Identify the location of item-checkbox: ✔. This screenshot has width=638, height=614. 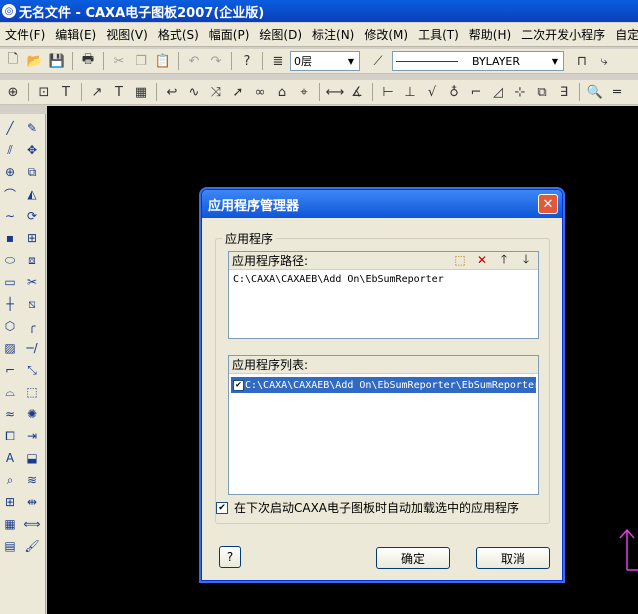
(238, 385).